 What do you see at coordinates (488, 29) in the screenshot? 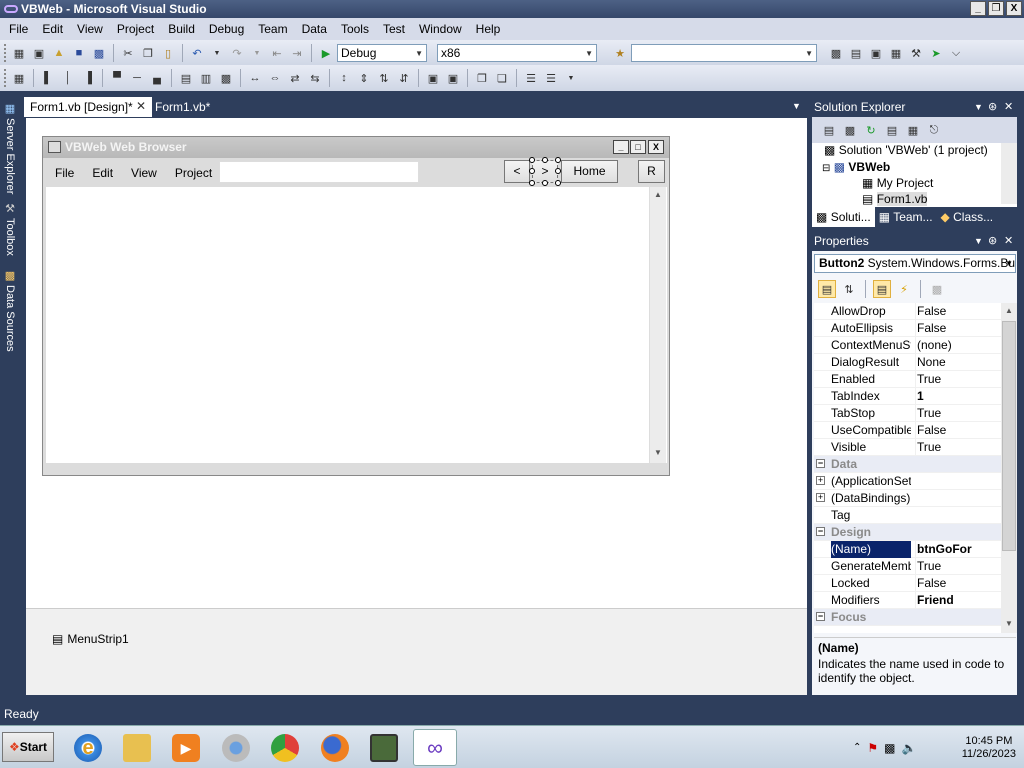
I see `menu-help: Help` at bounding box center [488, 29].